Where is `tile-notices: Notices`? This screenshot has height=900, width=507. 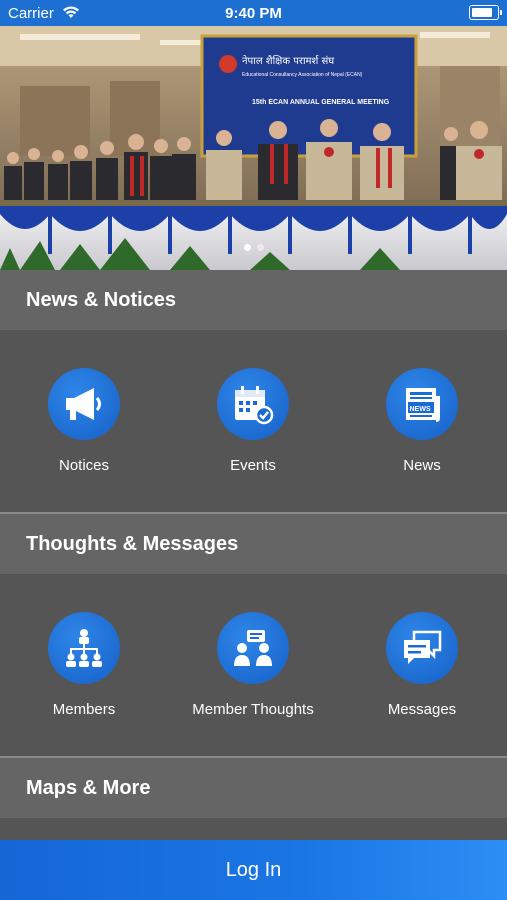
tile-notices: Notices is located at coordinates (84, 421).